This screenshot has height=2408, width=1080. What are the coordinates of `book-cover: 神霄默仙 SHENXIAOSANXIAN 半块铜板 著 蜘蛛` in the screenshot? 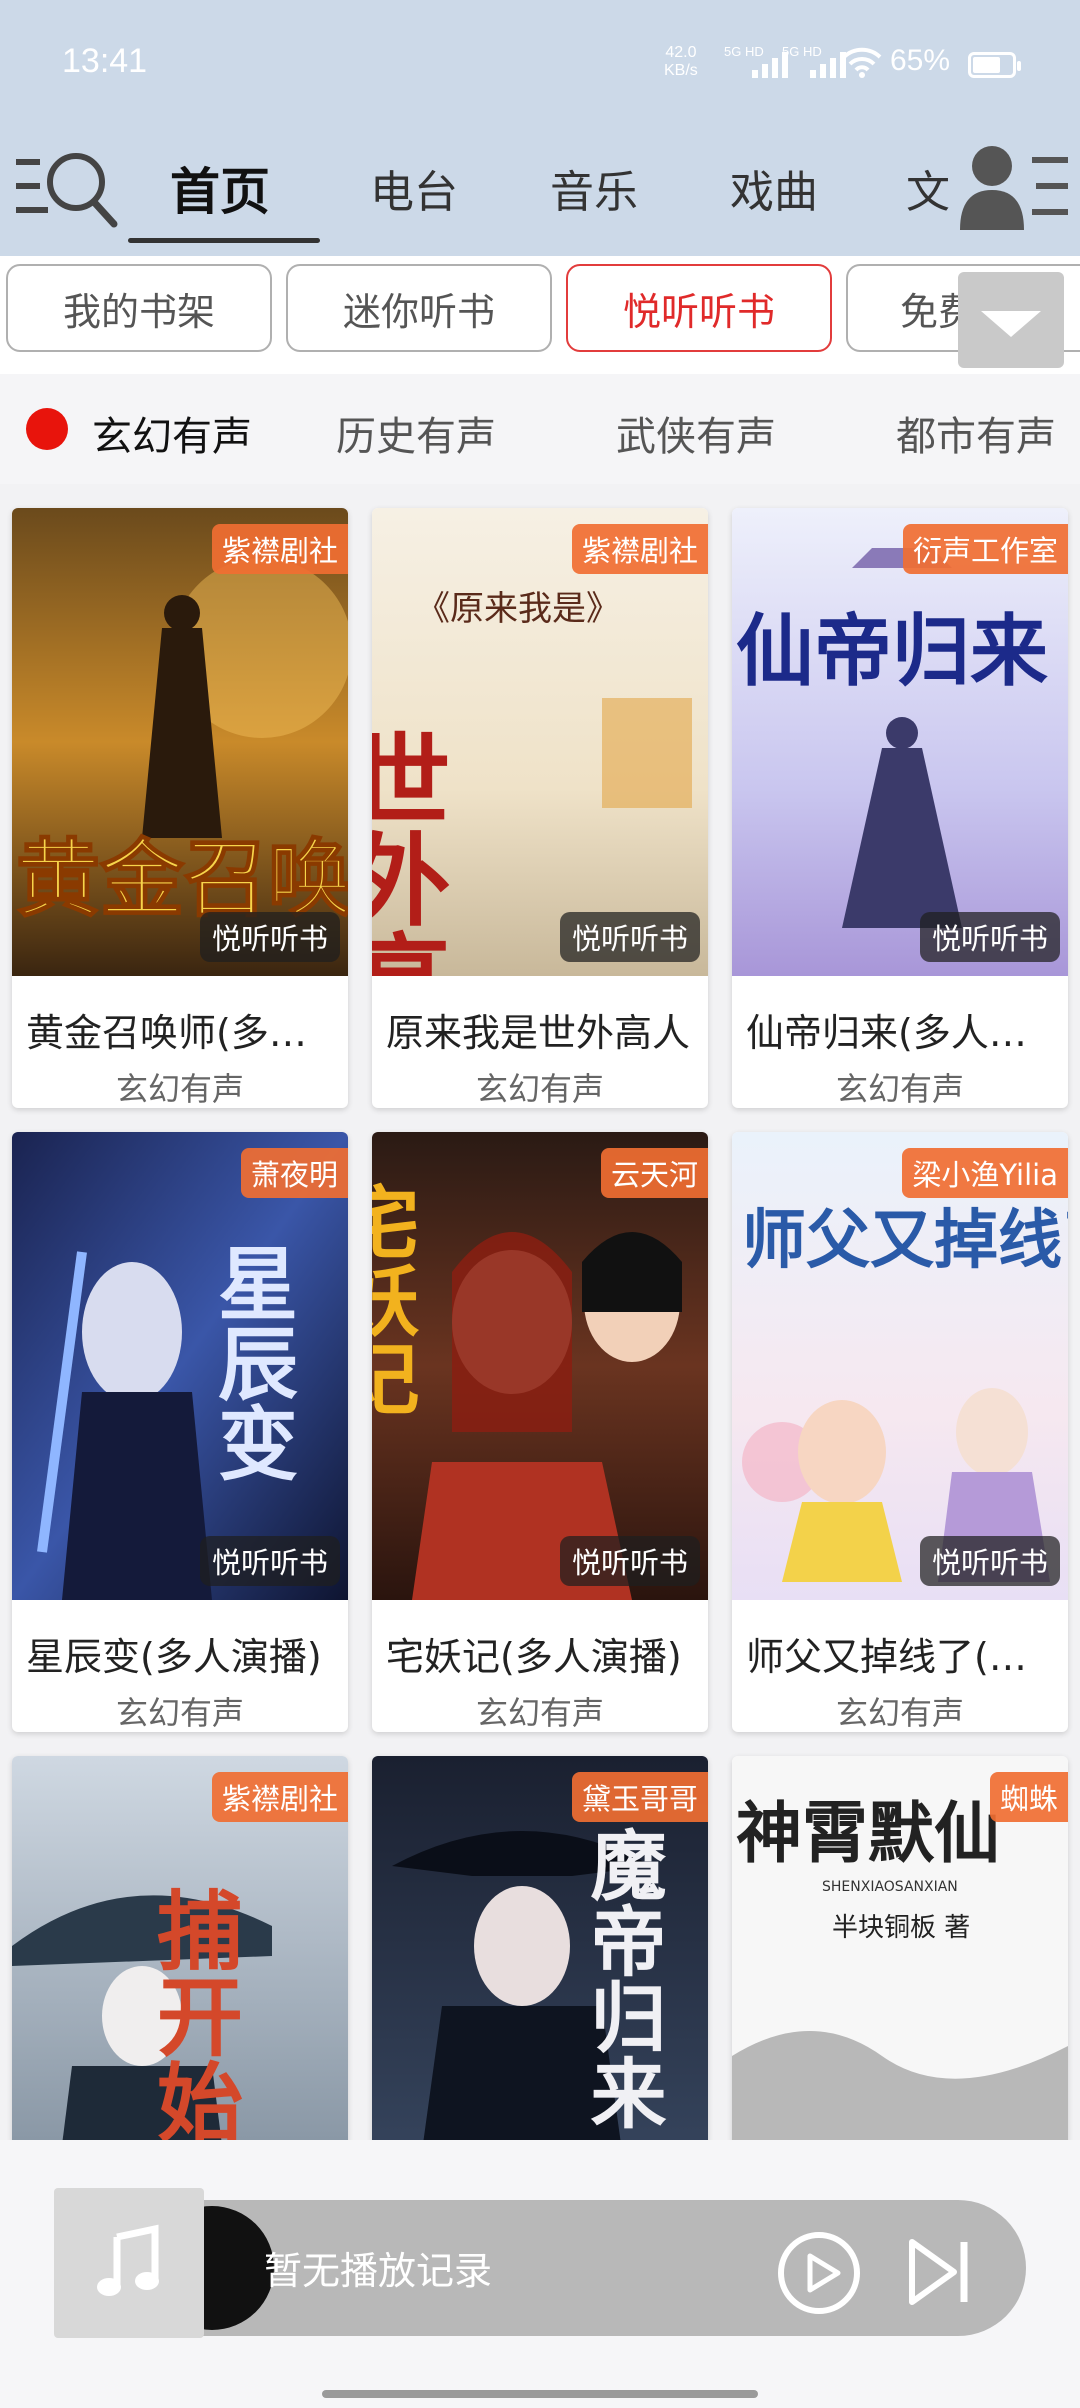 It's located at (900, 1948).